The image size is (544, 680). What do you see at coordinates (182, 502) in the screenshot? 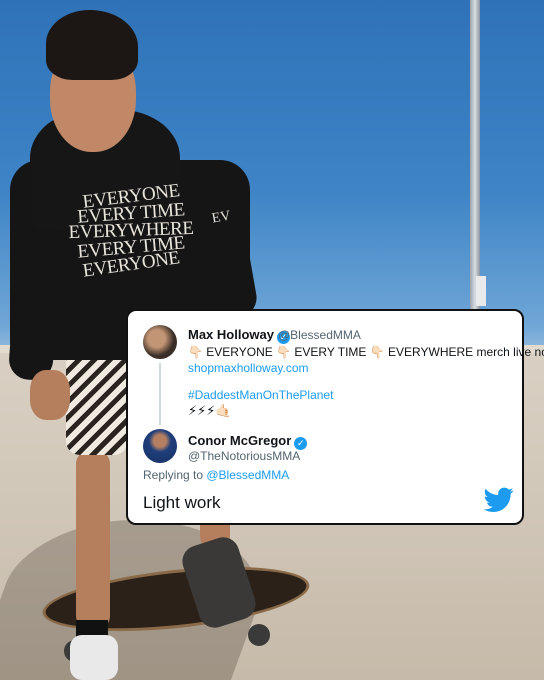
I see `reply-text: Light work` at bounding box center [182, 502].